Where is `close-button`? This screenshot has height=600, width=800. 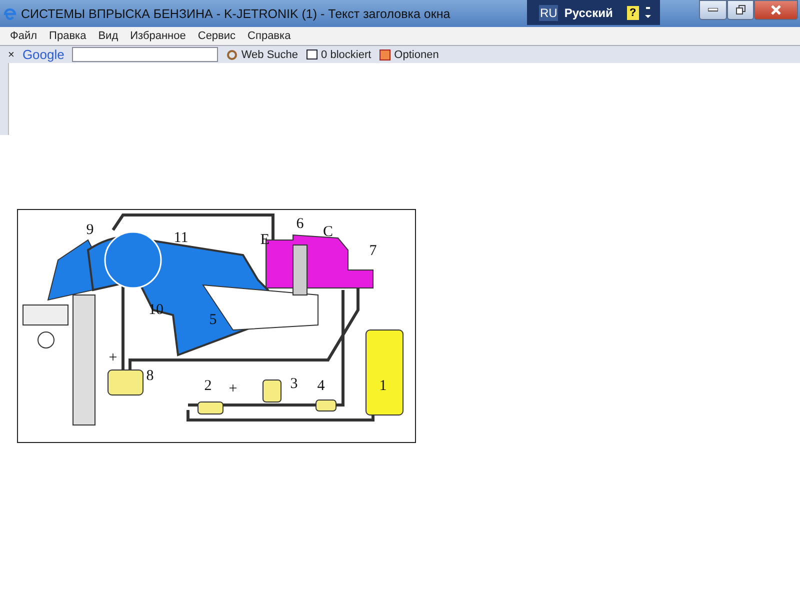
close-button is located at coordinates (776, 10).